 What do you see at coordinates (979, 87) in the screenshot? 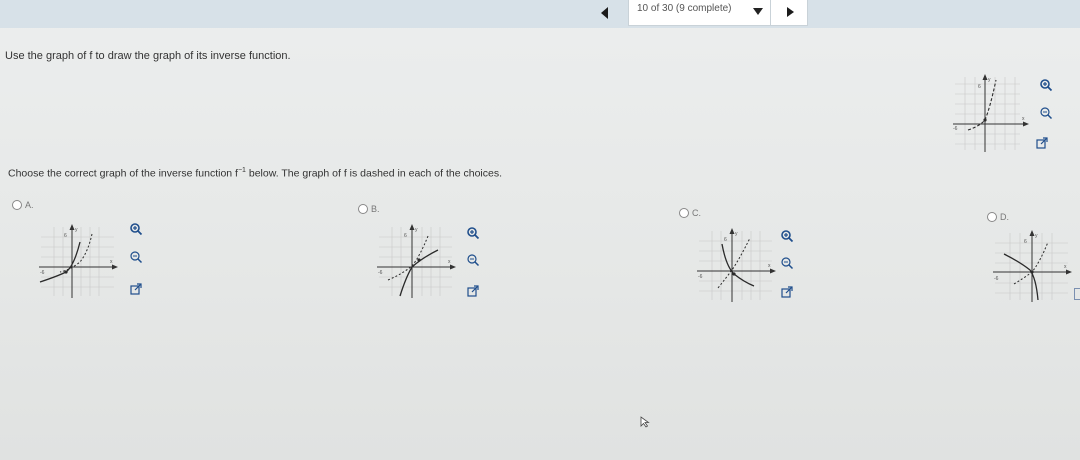
I see `tick-label-pos: 6` at bounding box center [979, 87].